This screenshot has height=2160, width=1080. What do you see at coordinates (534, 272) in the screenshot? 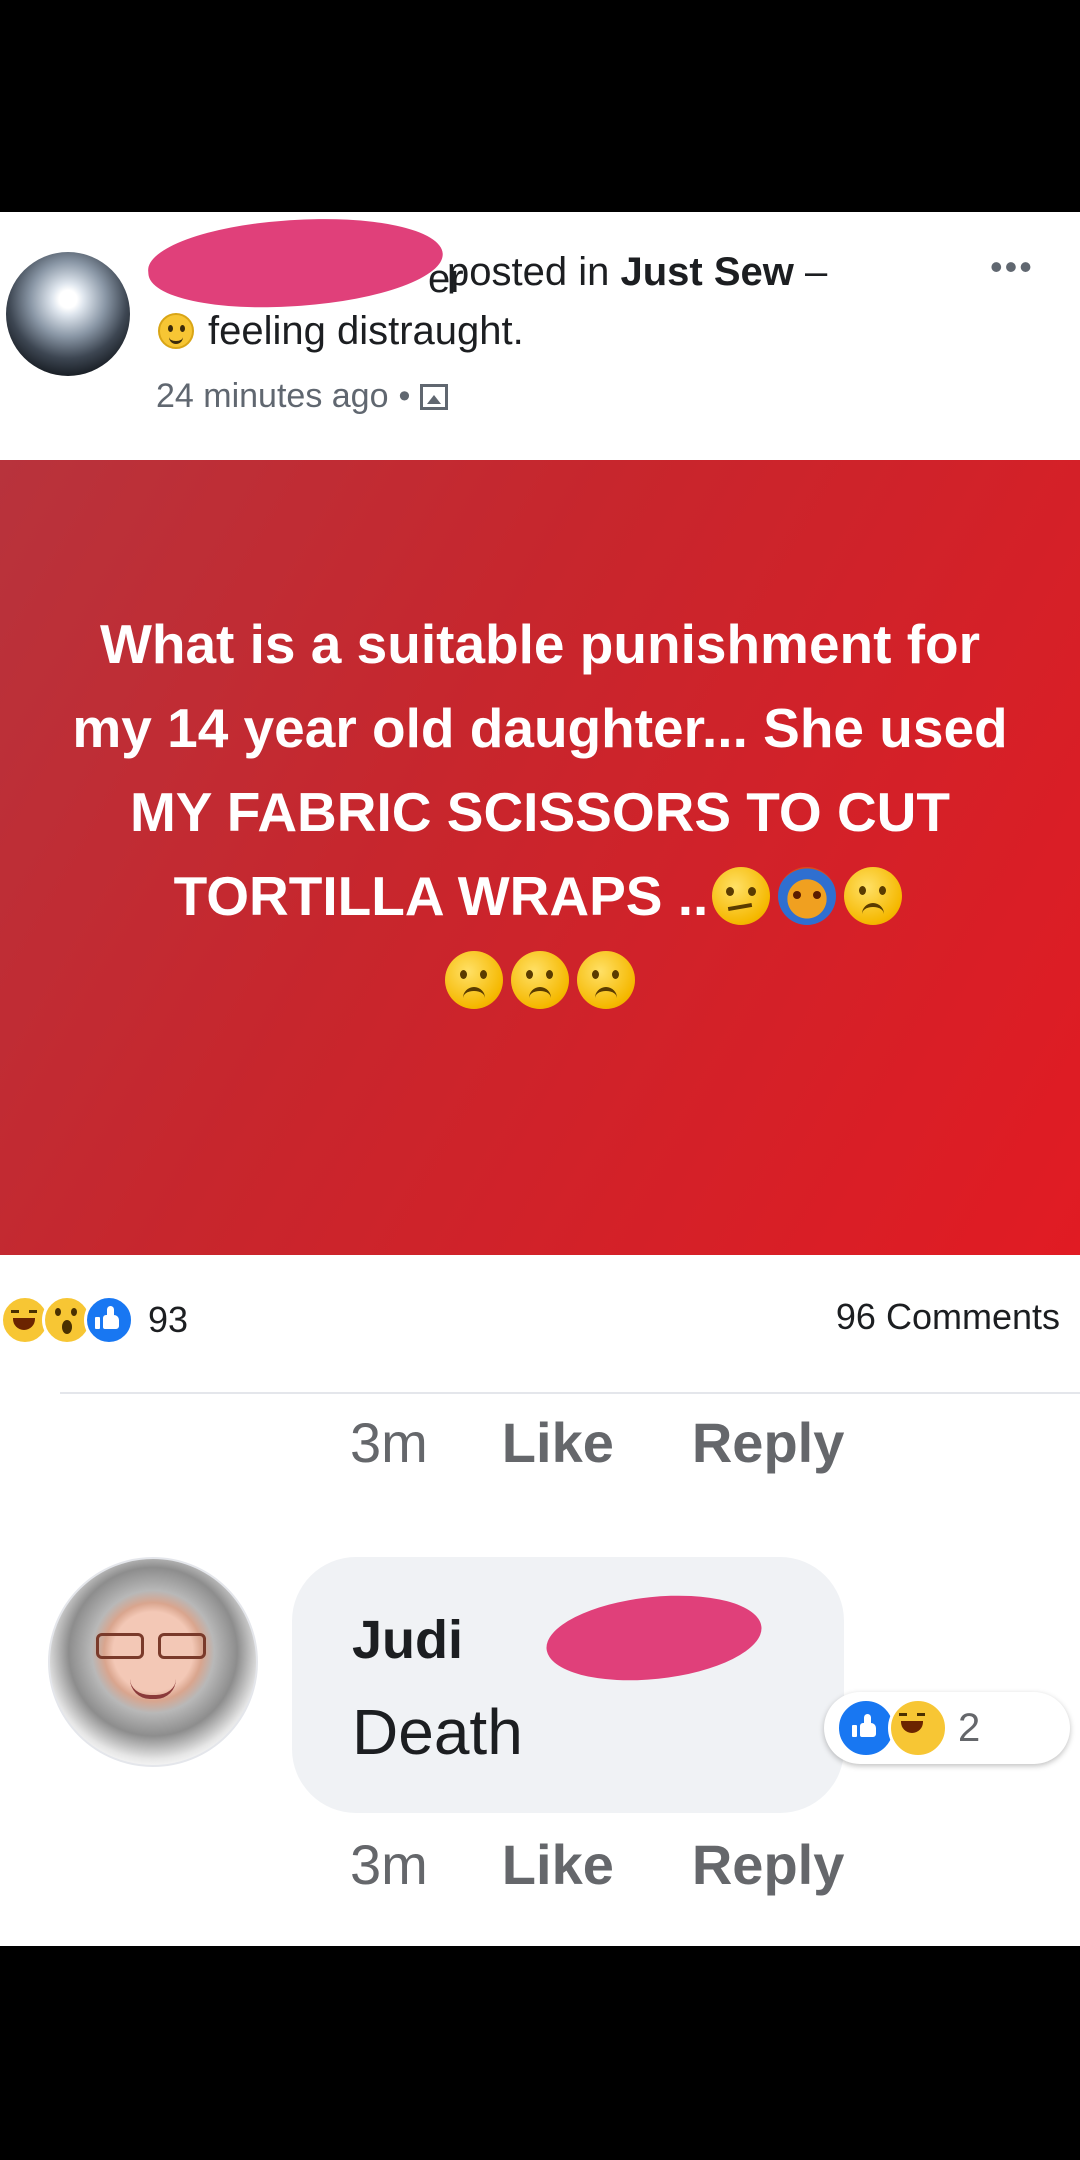
I see `posted-in-text: posted in` at bounding box center [534, 272].